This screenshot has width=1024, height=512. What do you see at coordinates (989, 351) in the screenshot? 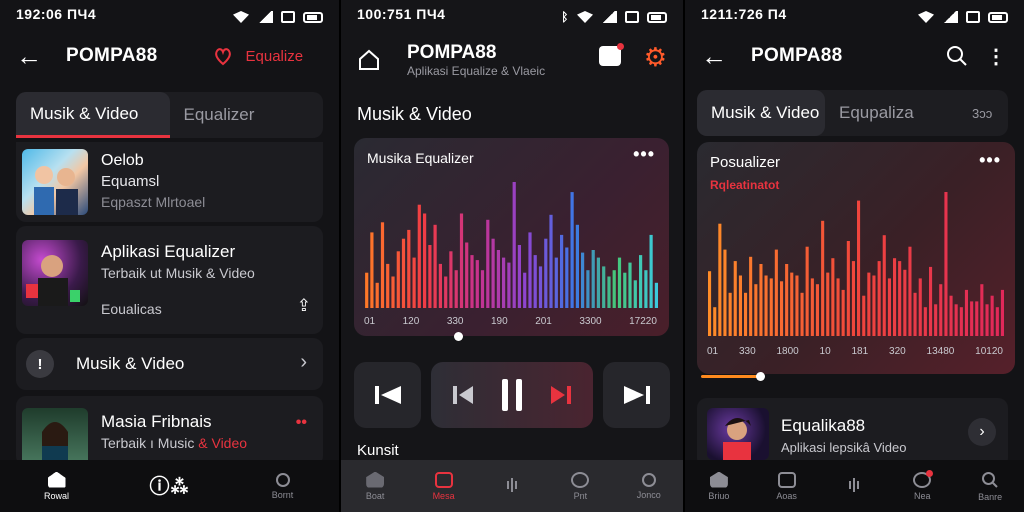
I see `x-tick: 10120` at bounding box center [989, 351].